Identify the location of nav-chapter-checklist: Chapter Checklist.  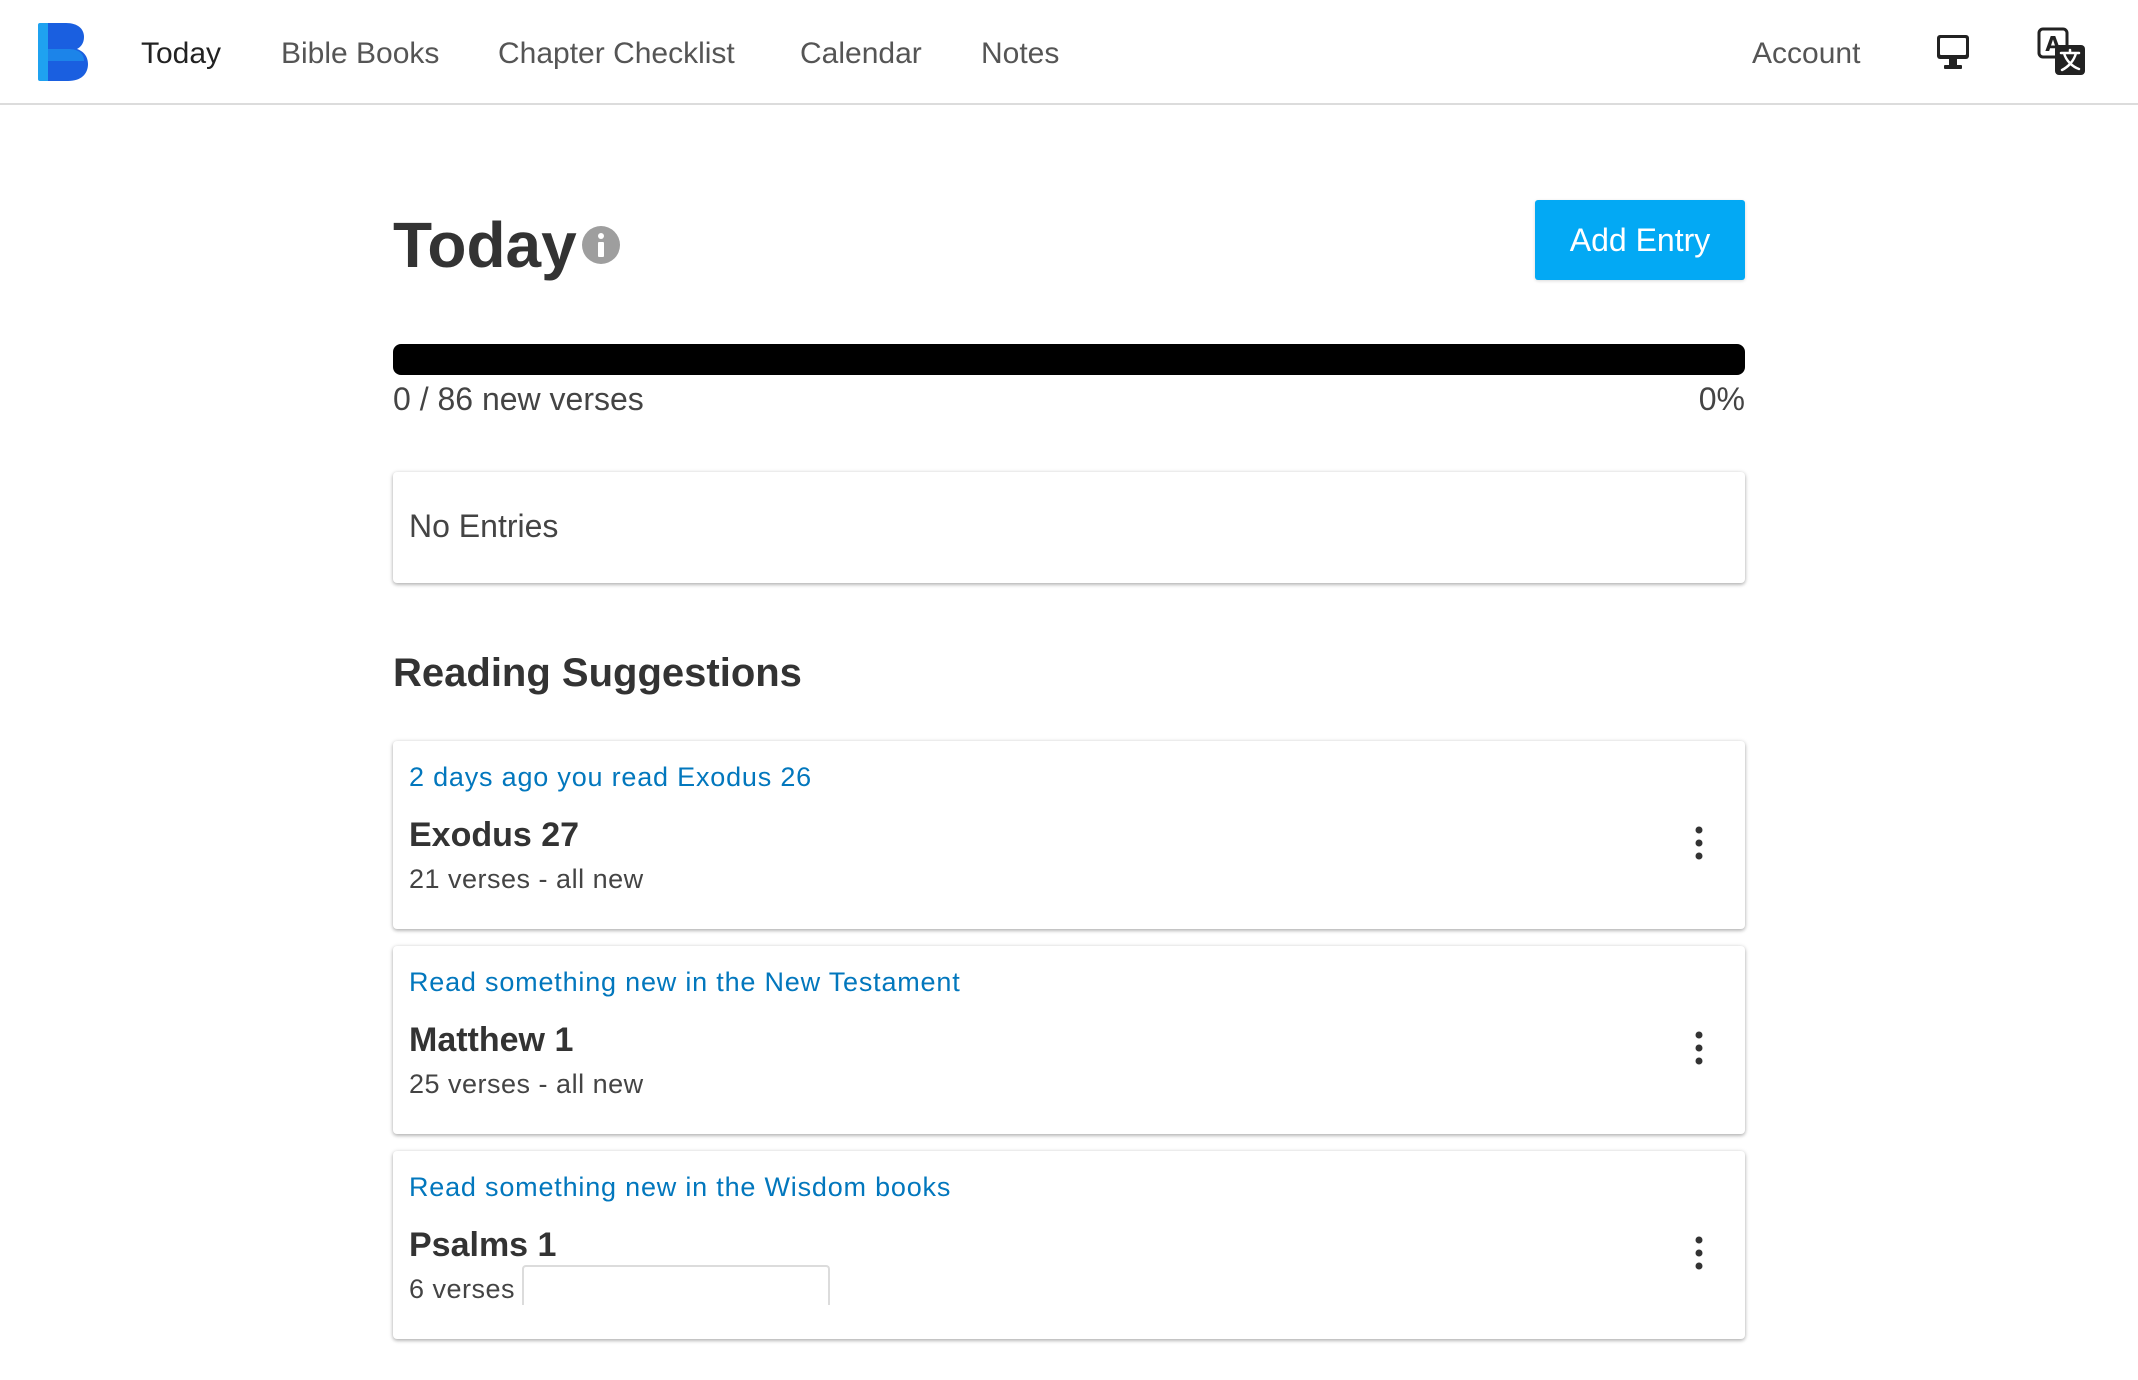
(616, 54).